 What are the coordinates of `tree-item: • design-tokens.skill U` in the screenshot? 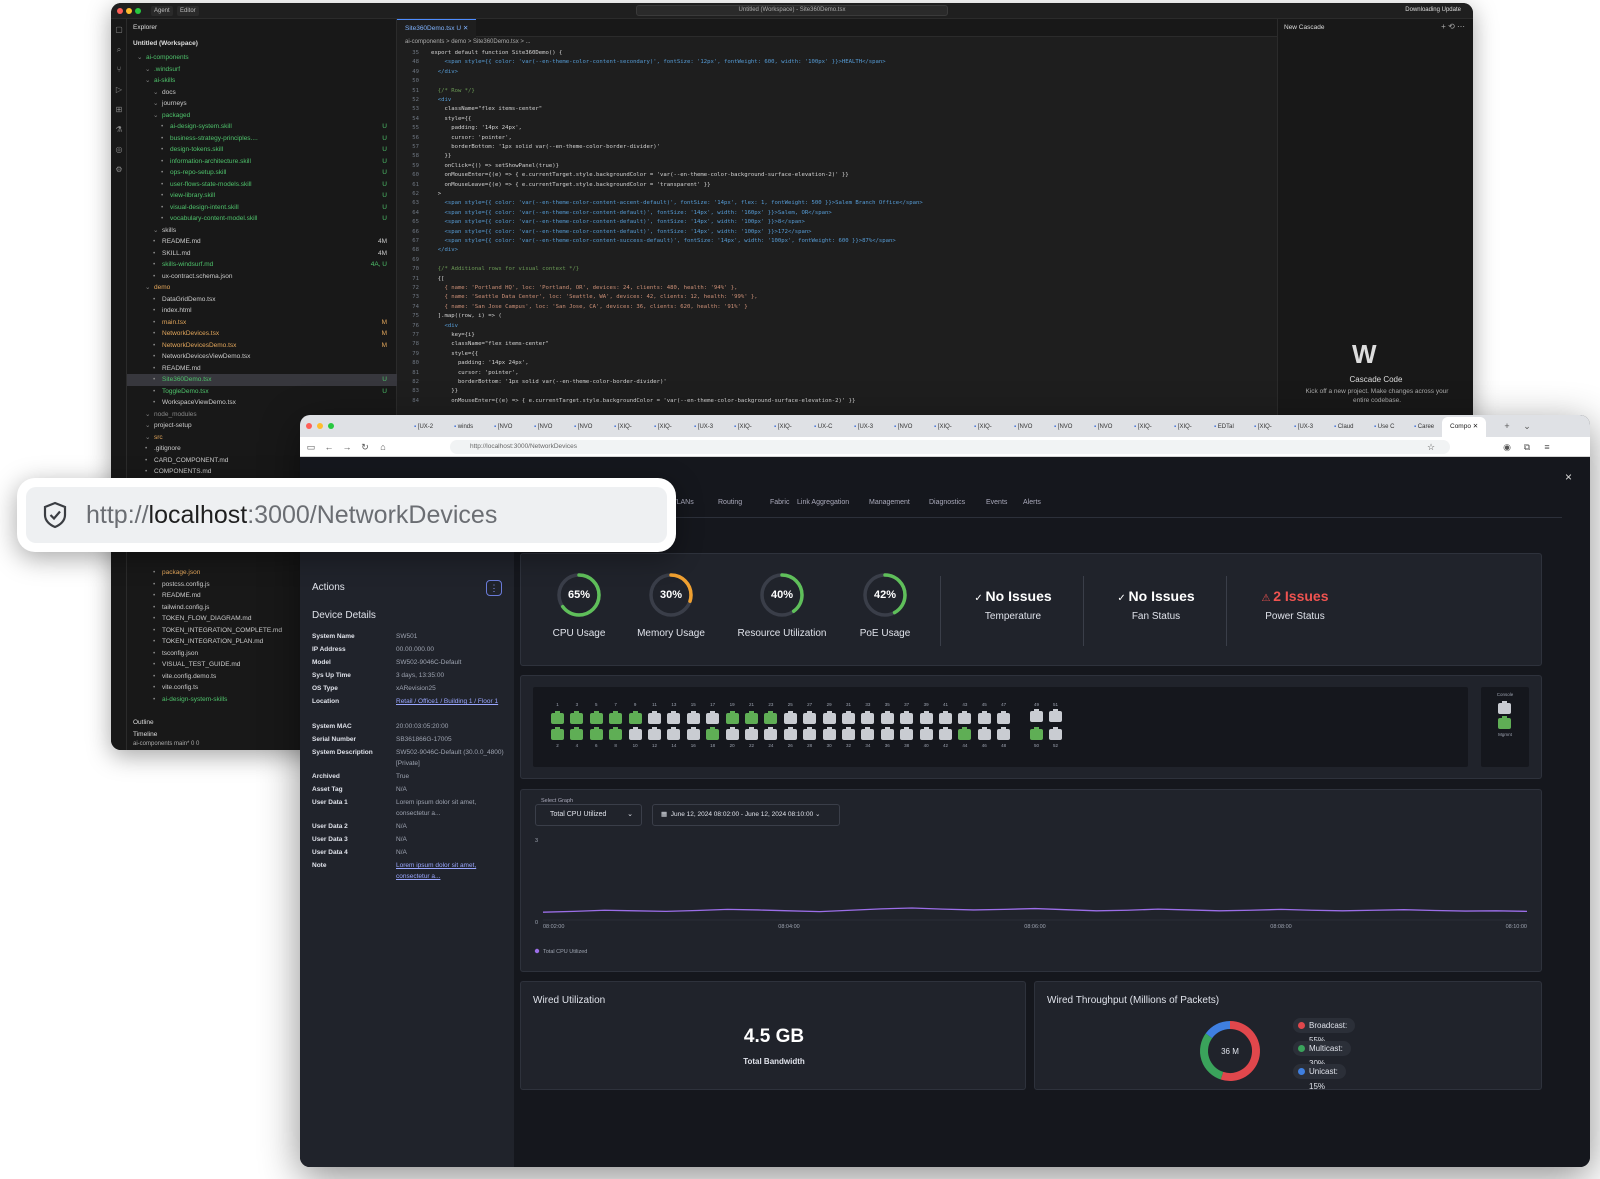 It's located at (262, 150).